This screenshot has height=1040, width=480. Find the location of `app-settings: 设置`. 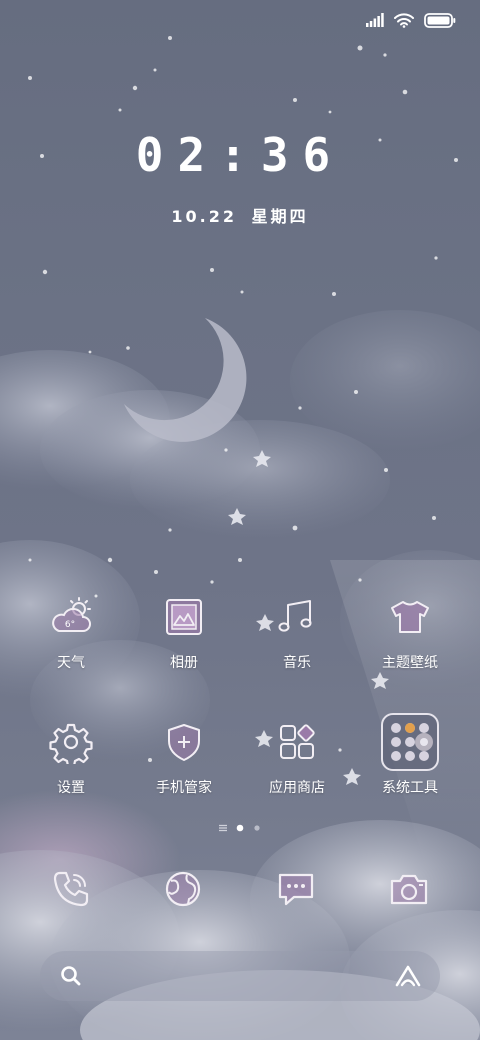

app-settings: 设置 is located at coordinates (71, 754).